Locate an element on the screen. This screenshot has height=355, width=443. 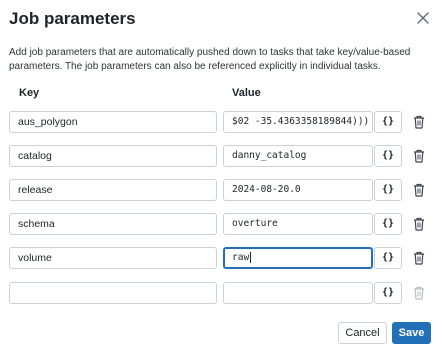
value-input: danny_catalog is located at coordinates (298, 156).